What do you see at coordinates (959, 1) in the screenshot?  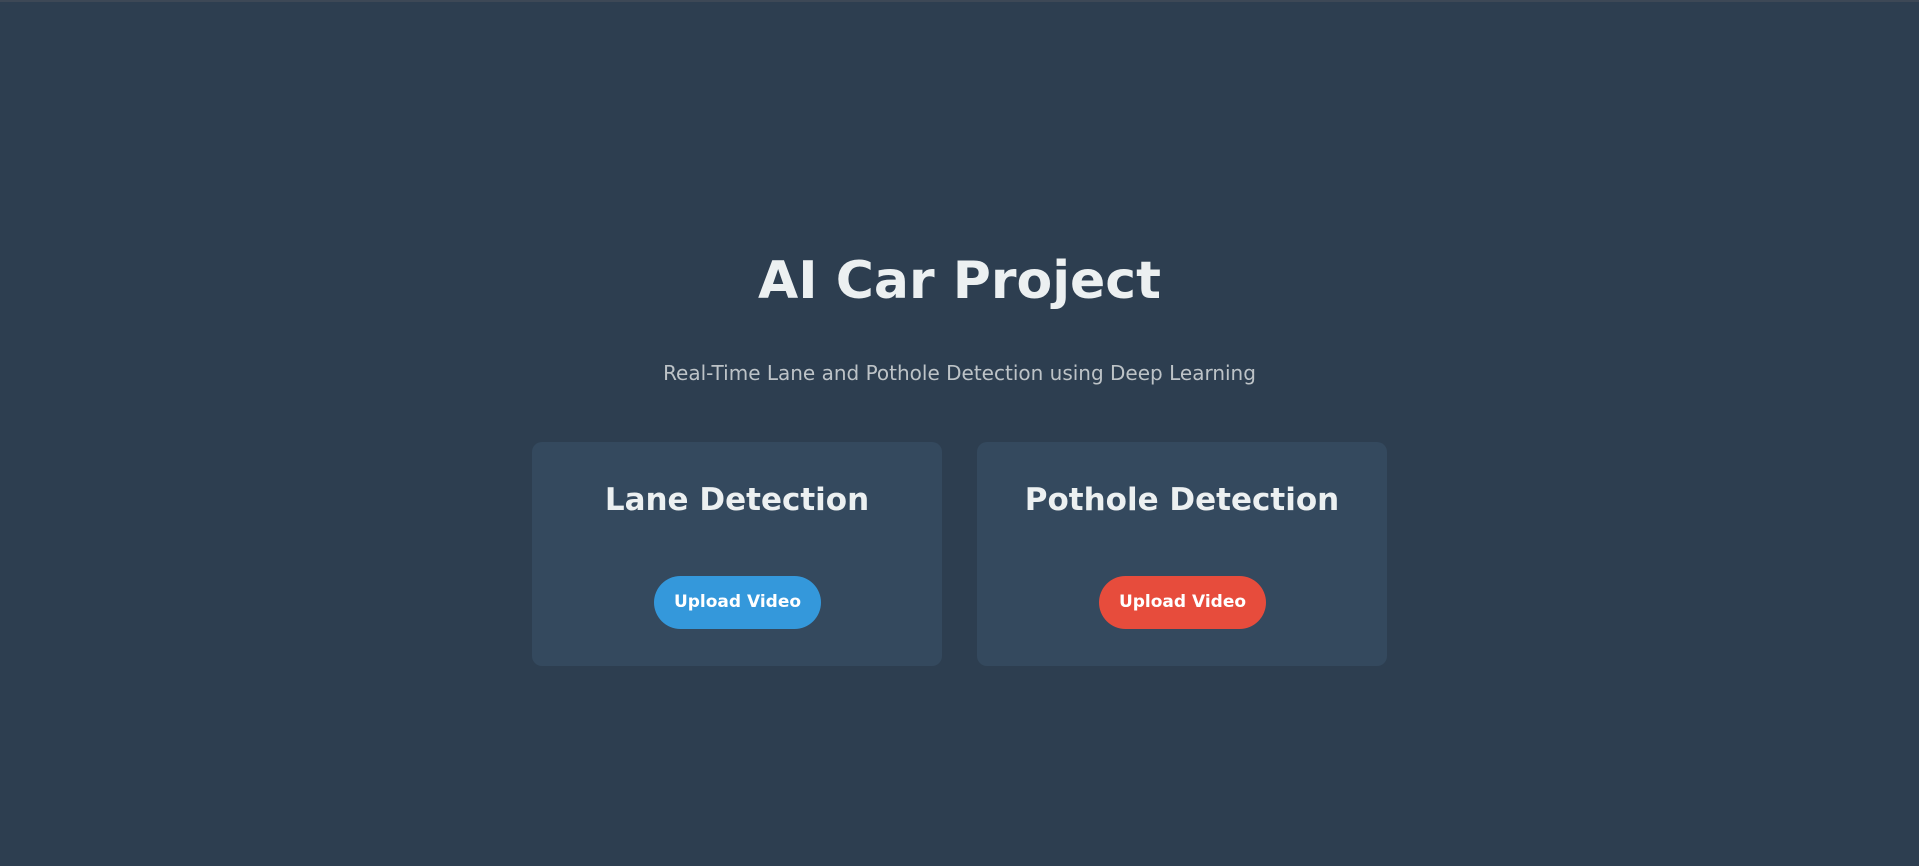 I see `top-border` at bounding box center [959, 1].